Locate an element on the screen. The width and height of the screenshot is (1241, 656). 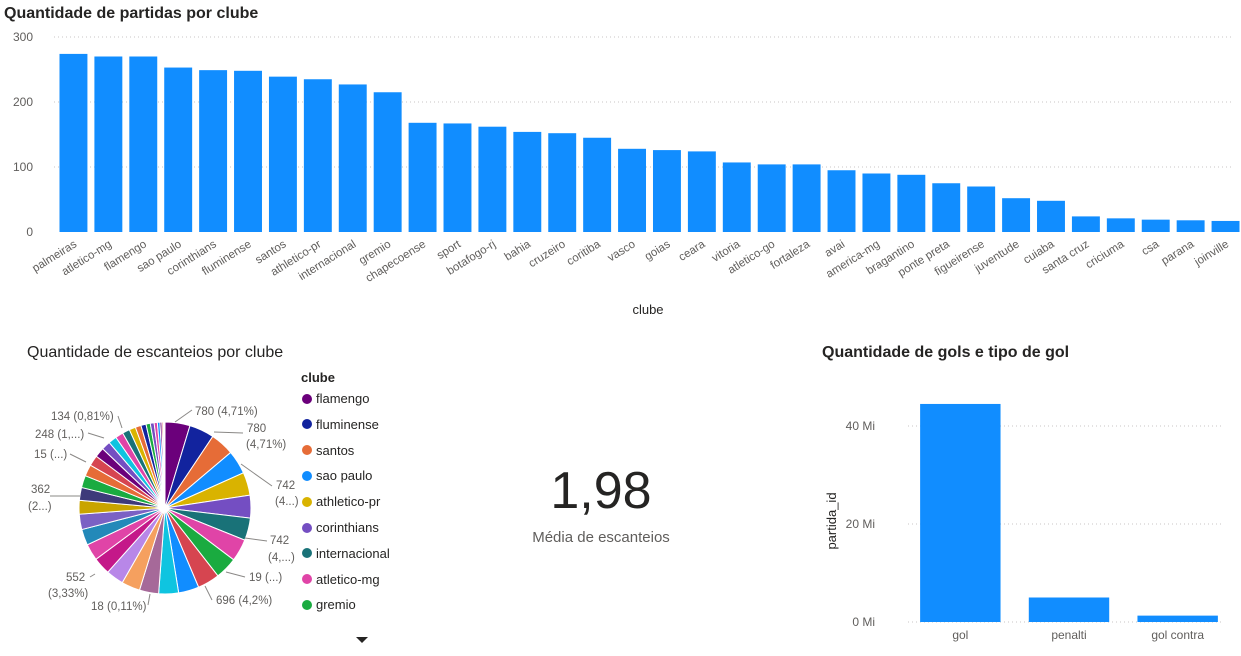
legend-item-label: corinthians is located at coordinates (347, 527).